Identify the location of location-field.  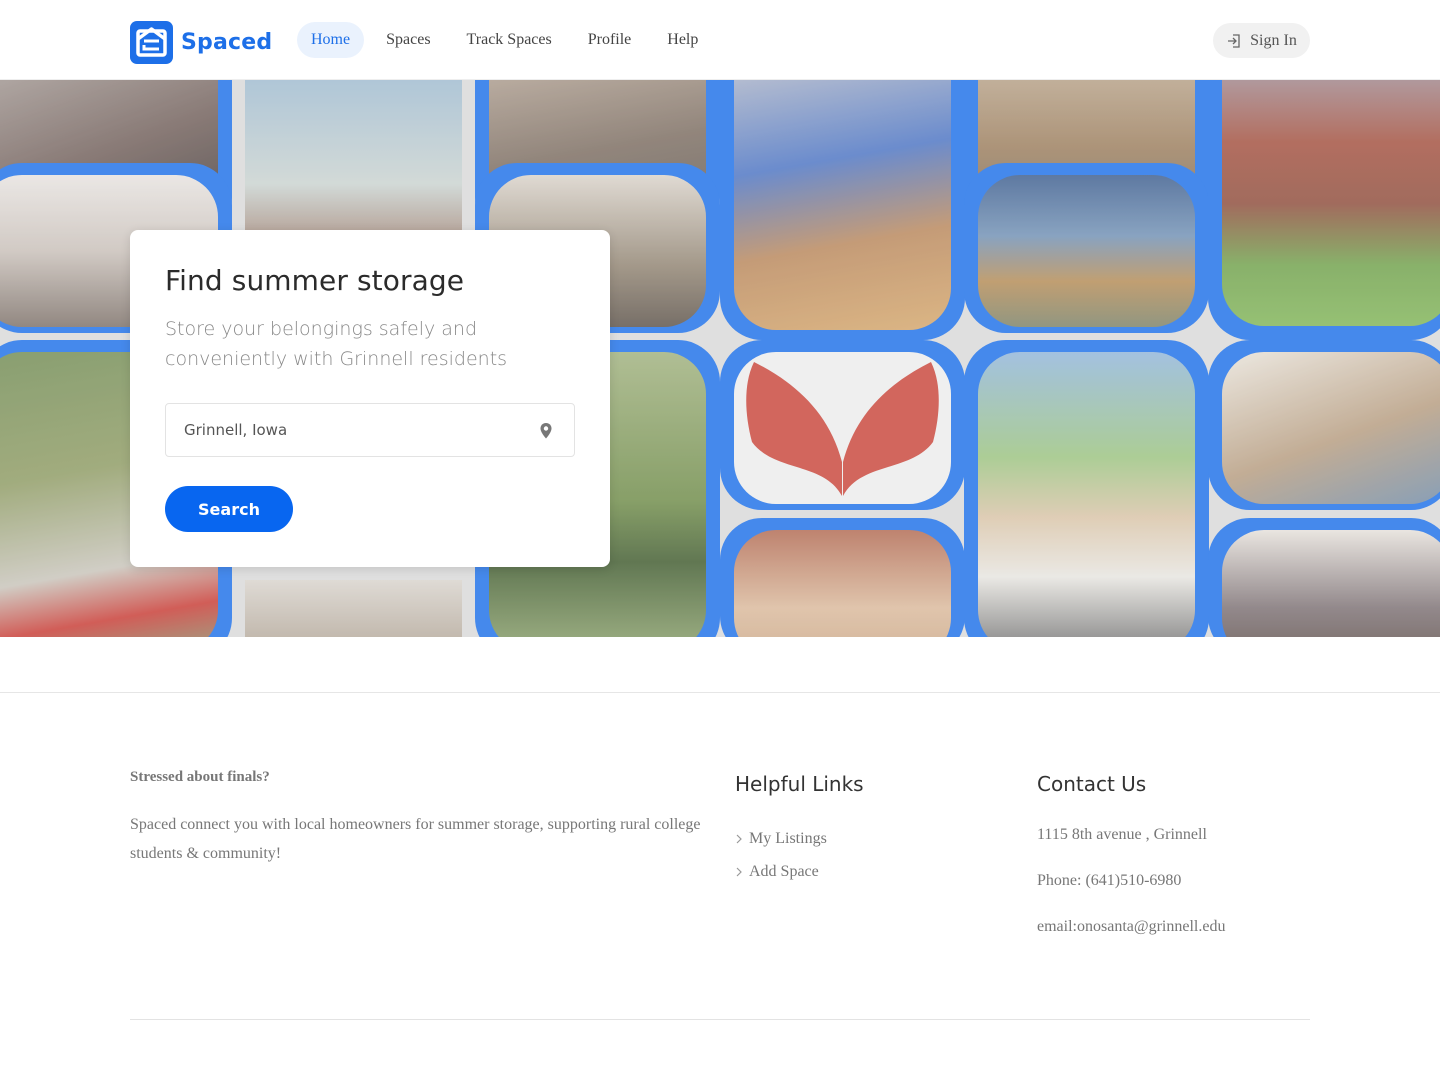
(370, 430).